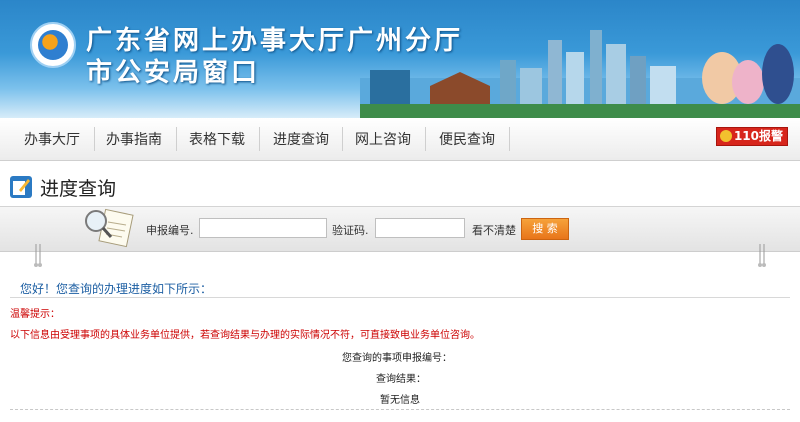 This screenshot has width=800, height=422. What do you see at coordinates (545, 229) in the screenshot?
I see `search-button: 搜 索` at bounding box center [545, 229].